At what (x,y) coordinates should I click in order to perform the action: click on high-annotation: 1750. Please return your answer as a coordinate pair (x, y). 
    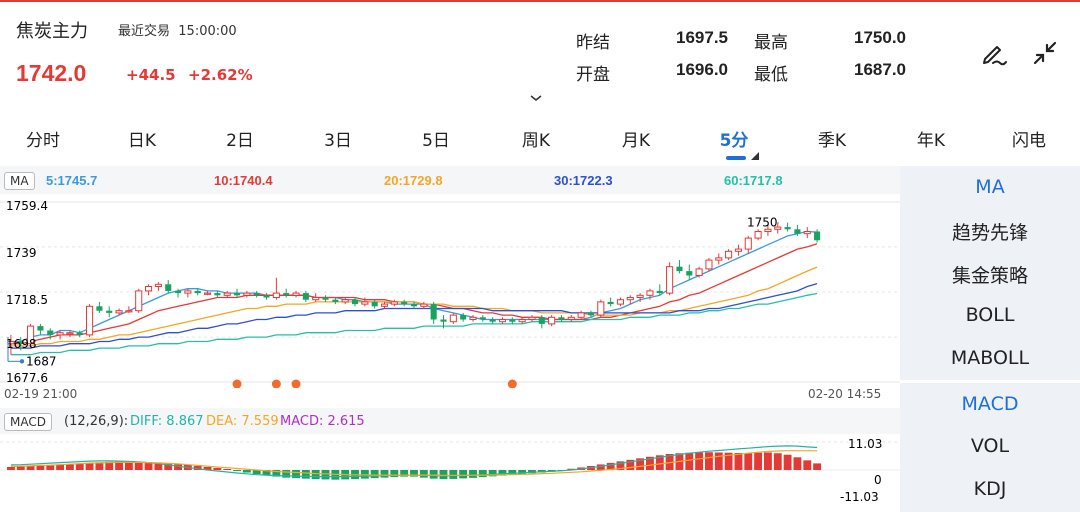
    Looking at the image, I should click on (762, 223).